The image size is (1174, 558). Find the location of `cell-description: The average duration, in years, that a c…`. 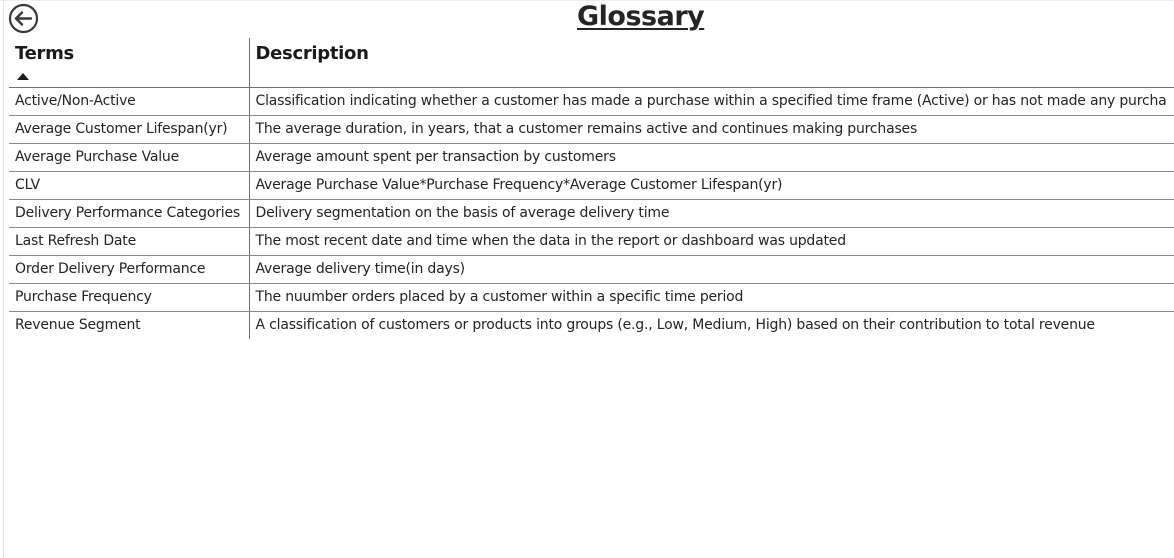

cell-description: The average duration, in years, that a c… is located at coordinates (711, 129).